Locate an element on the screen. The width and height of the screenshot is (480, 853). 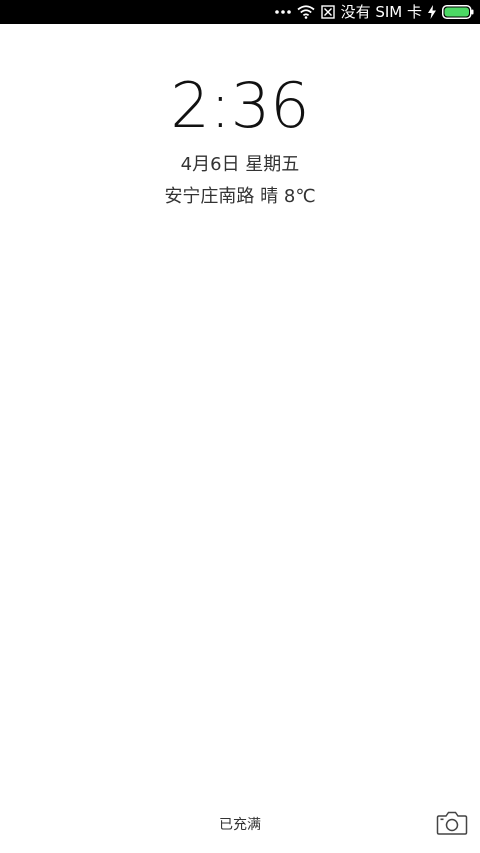
lockscreen-weather: 安宁庄南路 晴 8℃ is located at coordinates (240, 196).